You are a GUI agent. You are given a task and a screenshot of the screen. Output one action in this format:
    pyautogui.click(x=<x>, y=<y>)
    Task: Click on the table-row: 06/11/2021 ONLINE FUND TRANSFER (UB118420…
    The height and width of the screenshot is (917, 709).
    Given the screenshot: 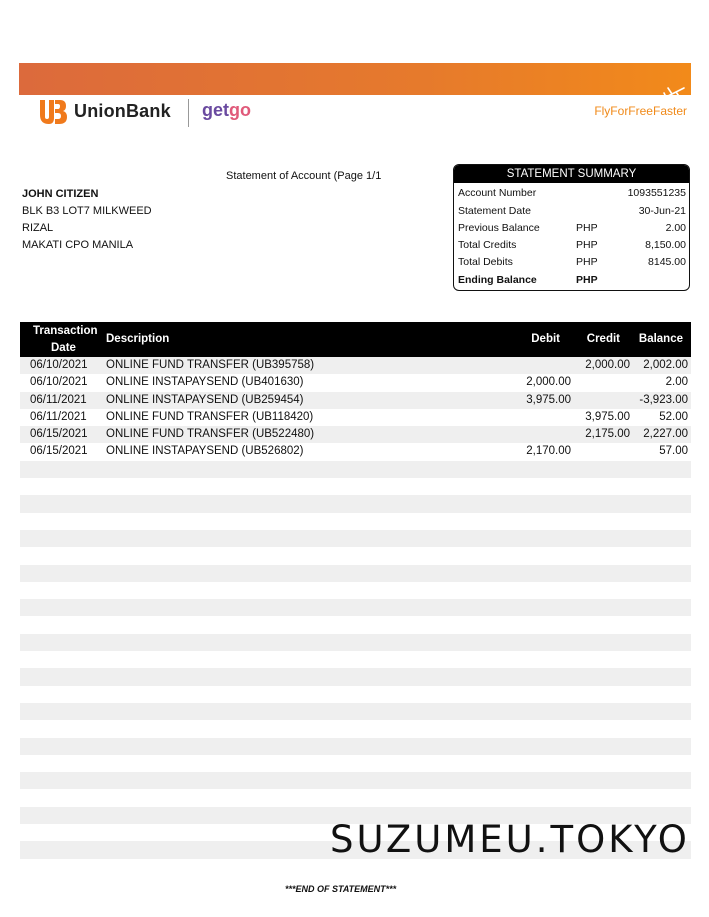 What is the action you would take?
    pyautogui.click(x=355, y=417)
    